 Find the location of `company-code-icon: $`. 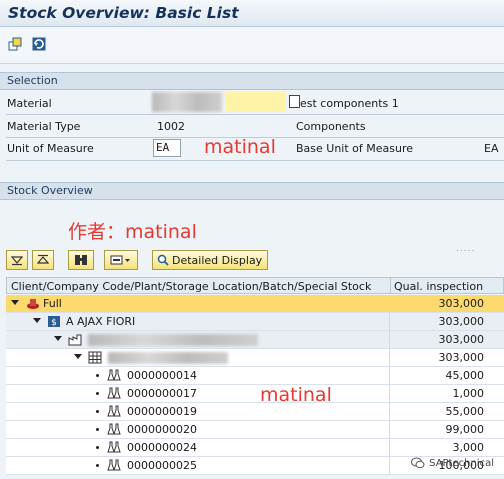

company-code-icon: $ is located at coordinates (54, 322).